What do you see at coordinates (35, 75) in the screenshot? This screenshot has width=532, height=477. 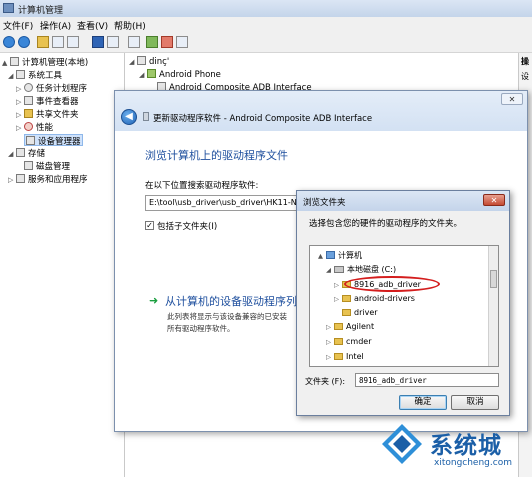 I see `tree-item-system-tools: ◢ 系统工具` at bounding box center [35, 75].